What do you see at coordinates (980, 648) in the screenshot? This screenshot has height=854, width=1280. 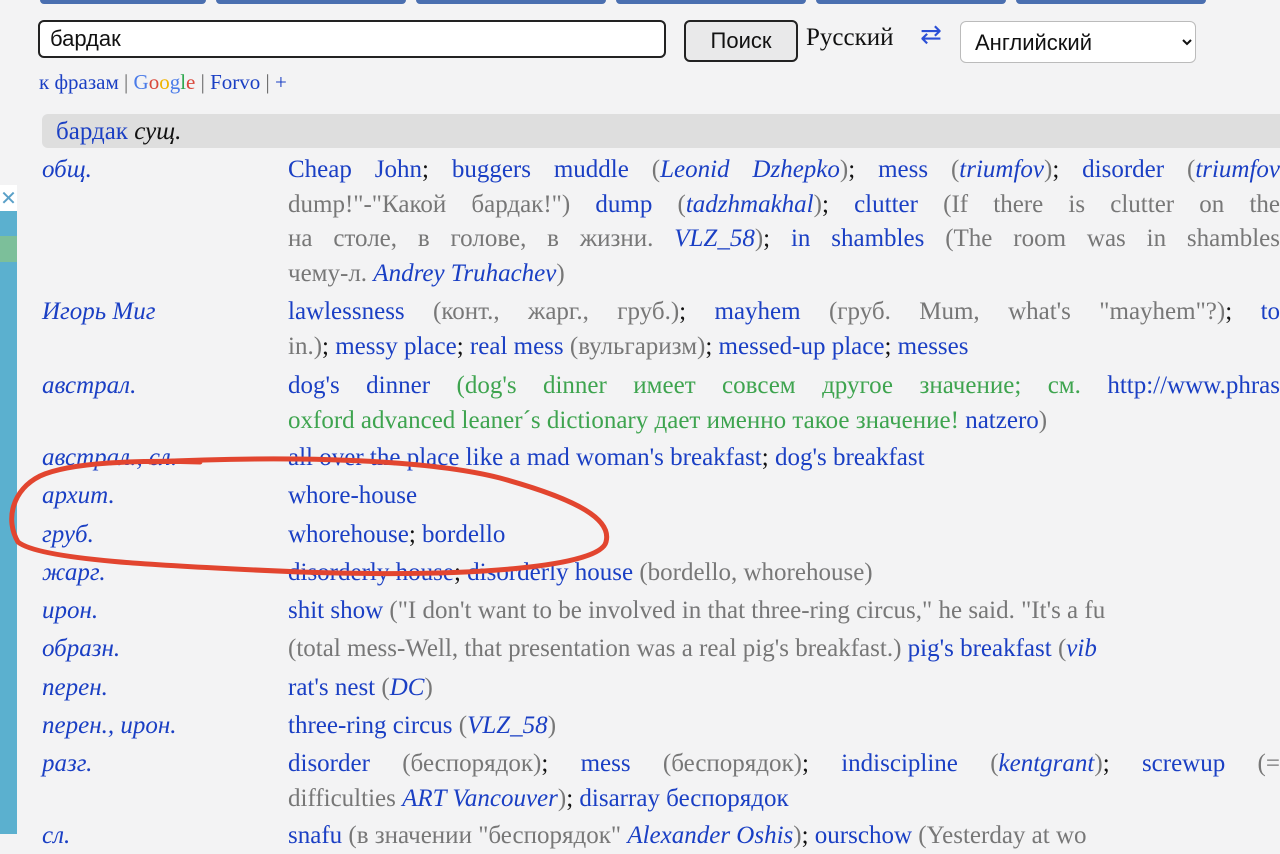 I see `translation-link: pig's breakfast` at bounding box center [980, 648].